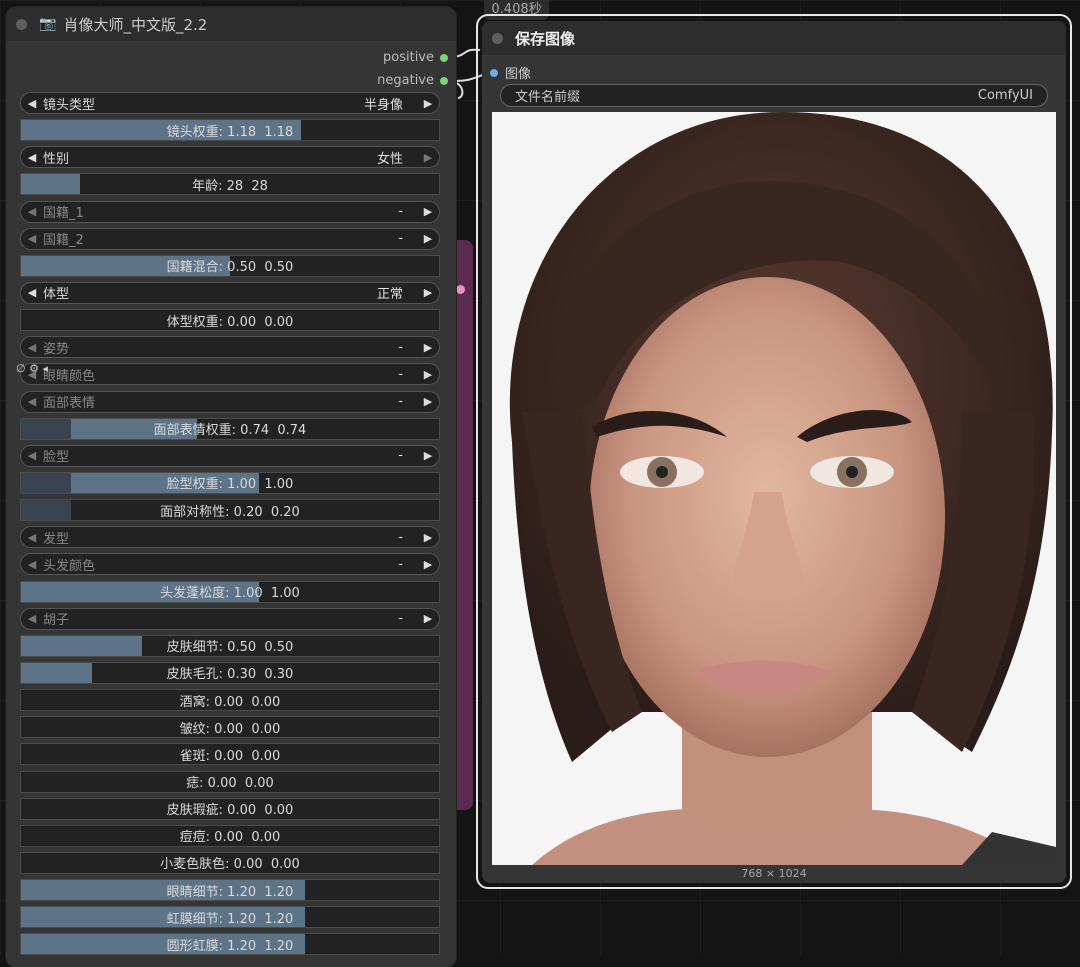  What do you see at coordinates (135, 24) in the screenshot?
I see `node-title: 肖像大师_中文版_2.2` at bounding box center [135, 24].